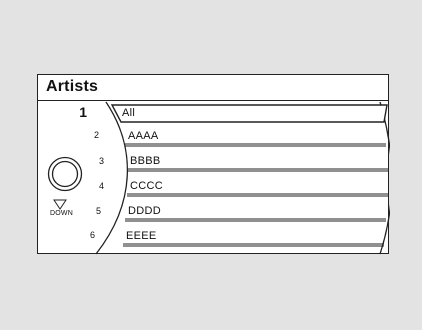 This screenshot has width=422, height=330. What do you see at coordinates (141, 236) in the screenshot?
I see `list-item: EEEE` at bounding box center [141, 236].